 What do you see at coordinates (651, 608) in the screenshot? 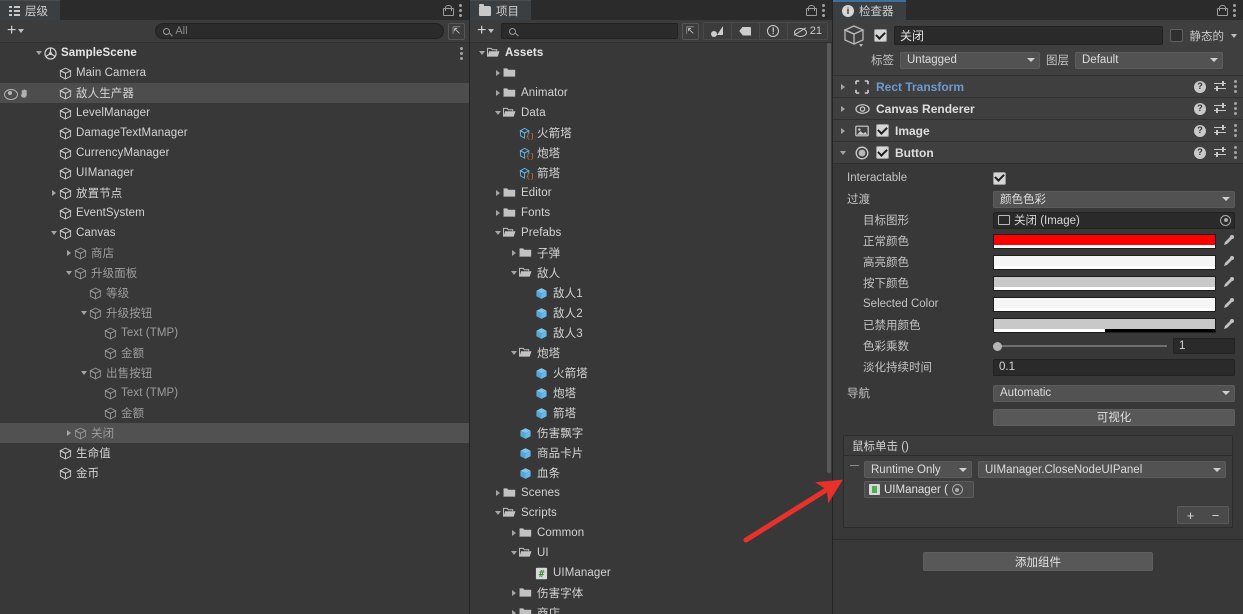
I see `project-row: 商店` at bounding box center [651, 608].